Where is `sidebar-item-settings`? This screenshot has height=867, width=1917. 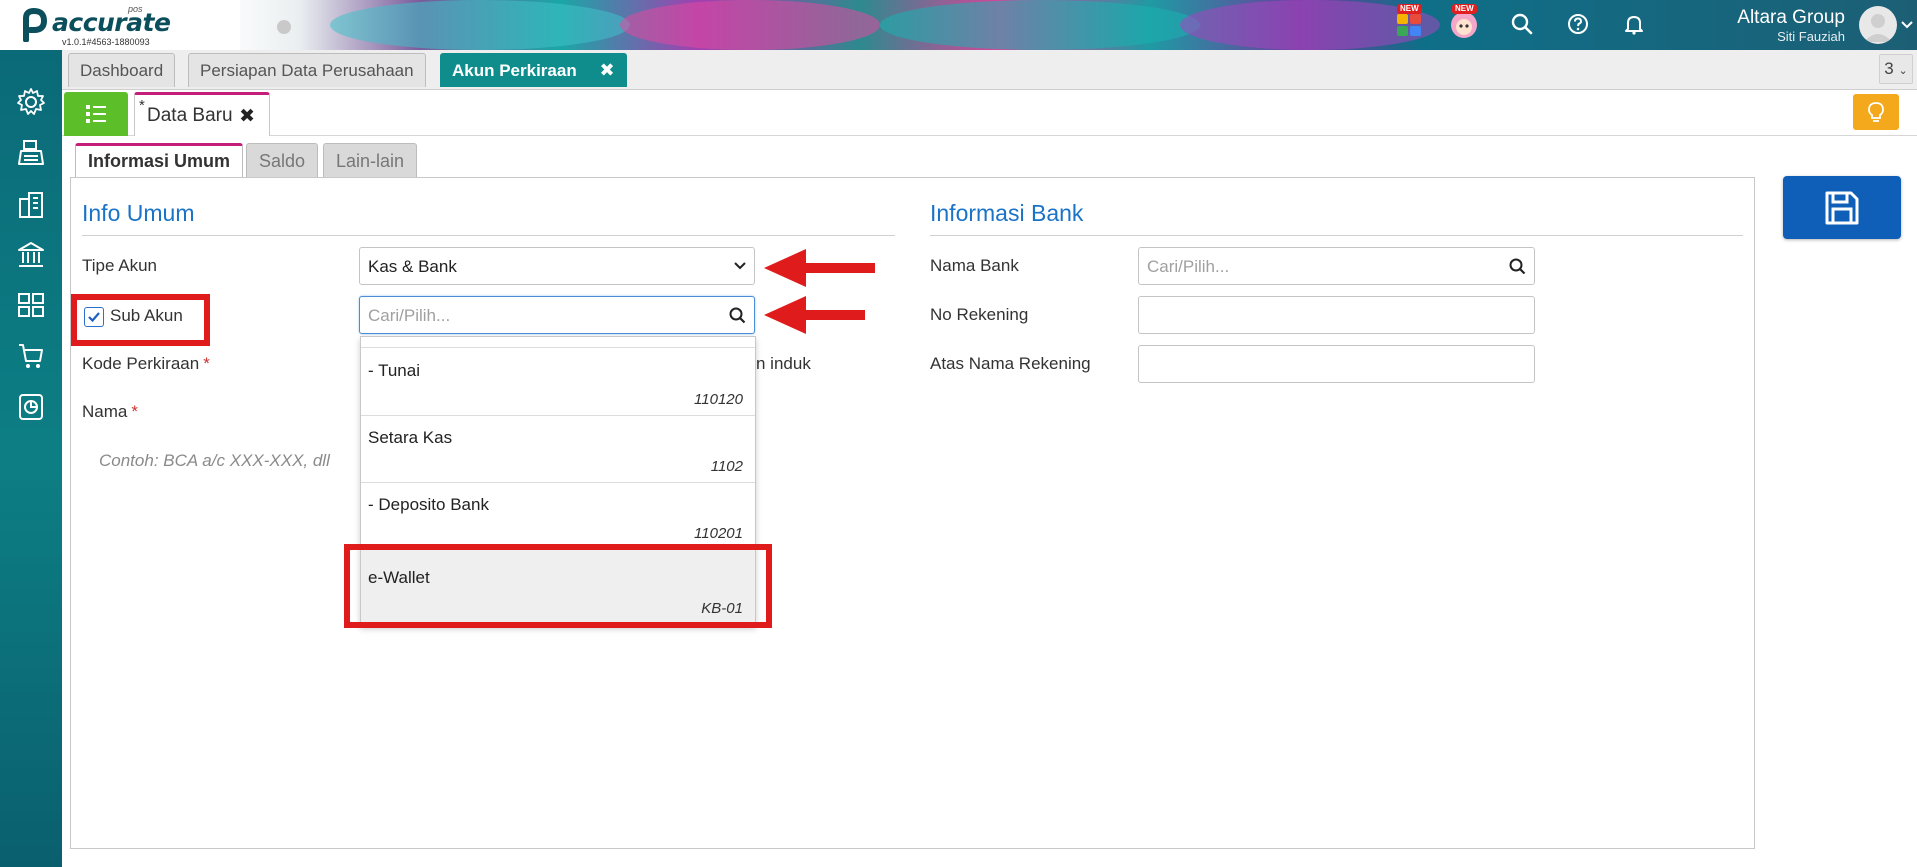
sidebar-item-settings is located at coordinates (31, 102).